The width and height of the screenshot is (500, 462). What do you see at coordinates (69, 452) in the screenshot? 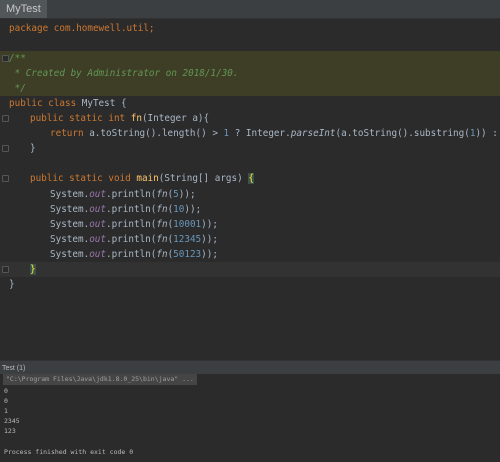
I see `console-exit-message: Process finished with exit code 0` at bounding box center [69, 452].